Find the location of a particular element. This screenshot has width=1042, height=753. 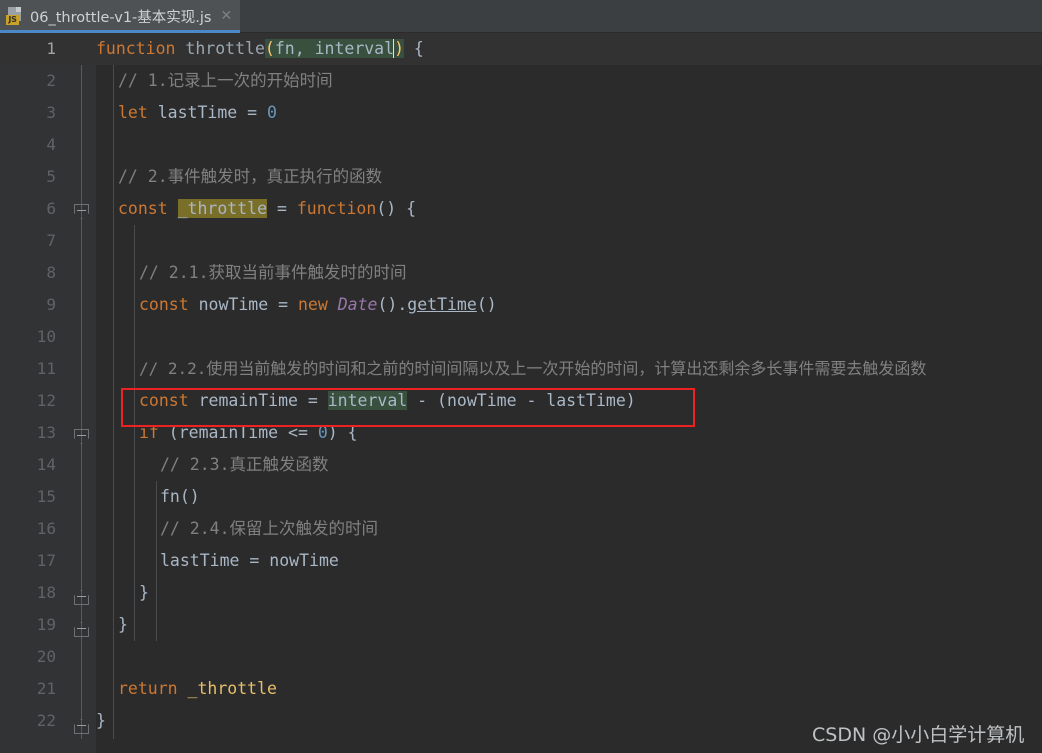

token-keyword: function is located at coordinates (136, 48).